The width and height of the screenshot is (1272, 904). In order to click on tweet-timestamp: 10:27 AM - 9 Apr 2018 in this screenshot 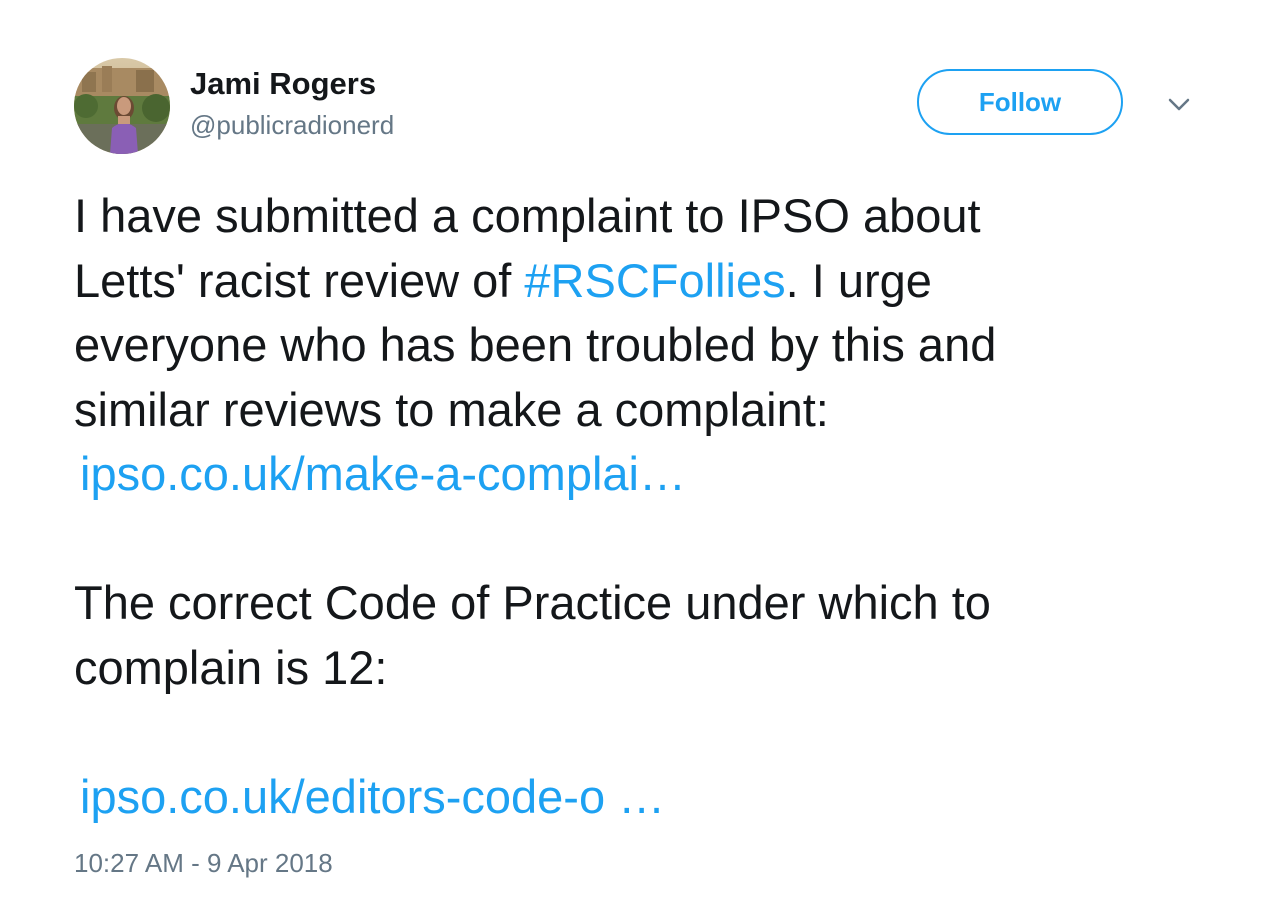, I will do `click(203, 863)`.